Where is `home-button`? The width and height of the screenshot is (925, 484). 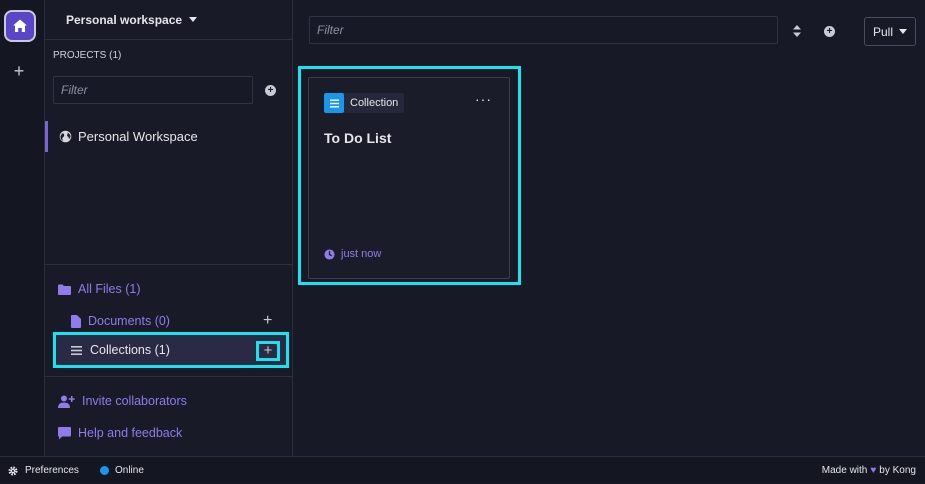 home-button is located at coordinates (20, 26).